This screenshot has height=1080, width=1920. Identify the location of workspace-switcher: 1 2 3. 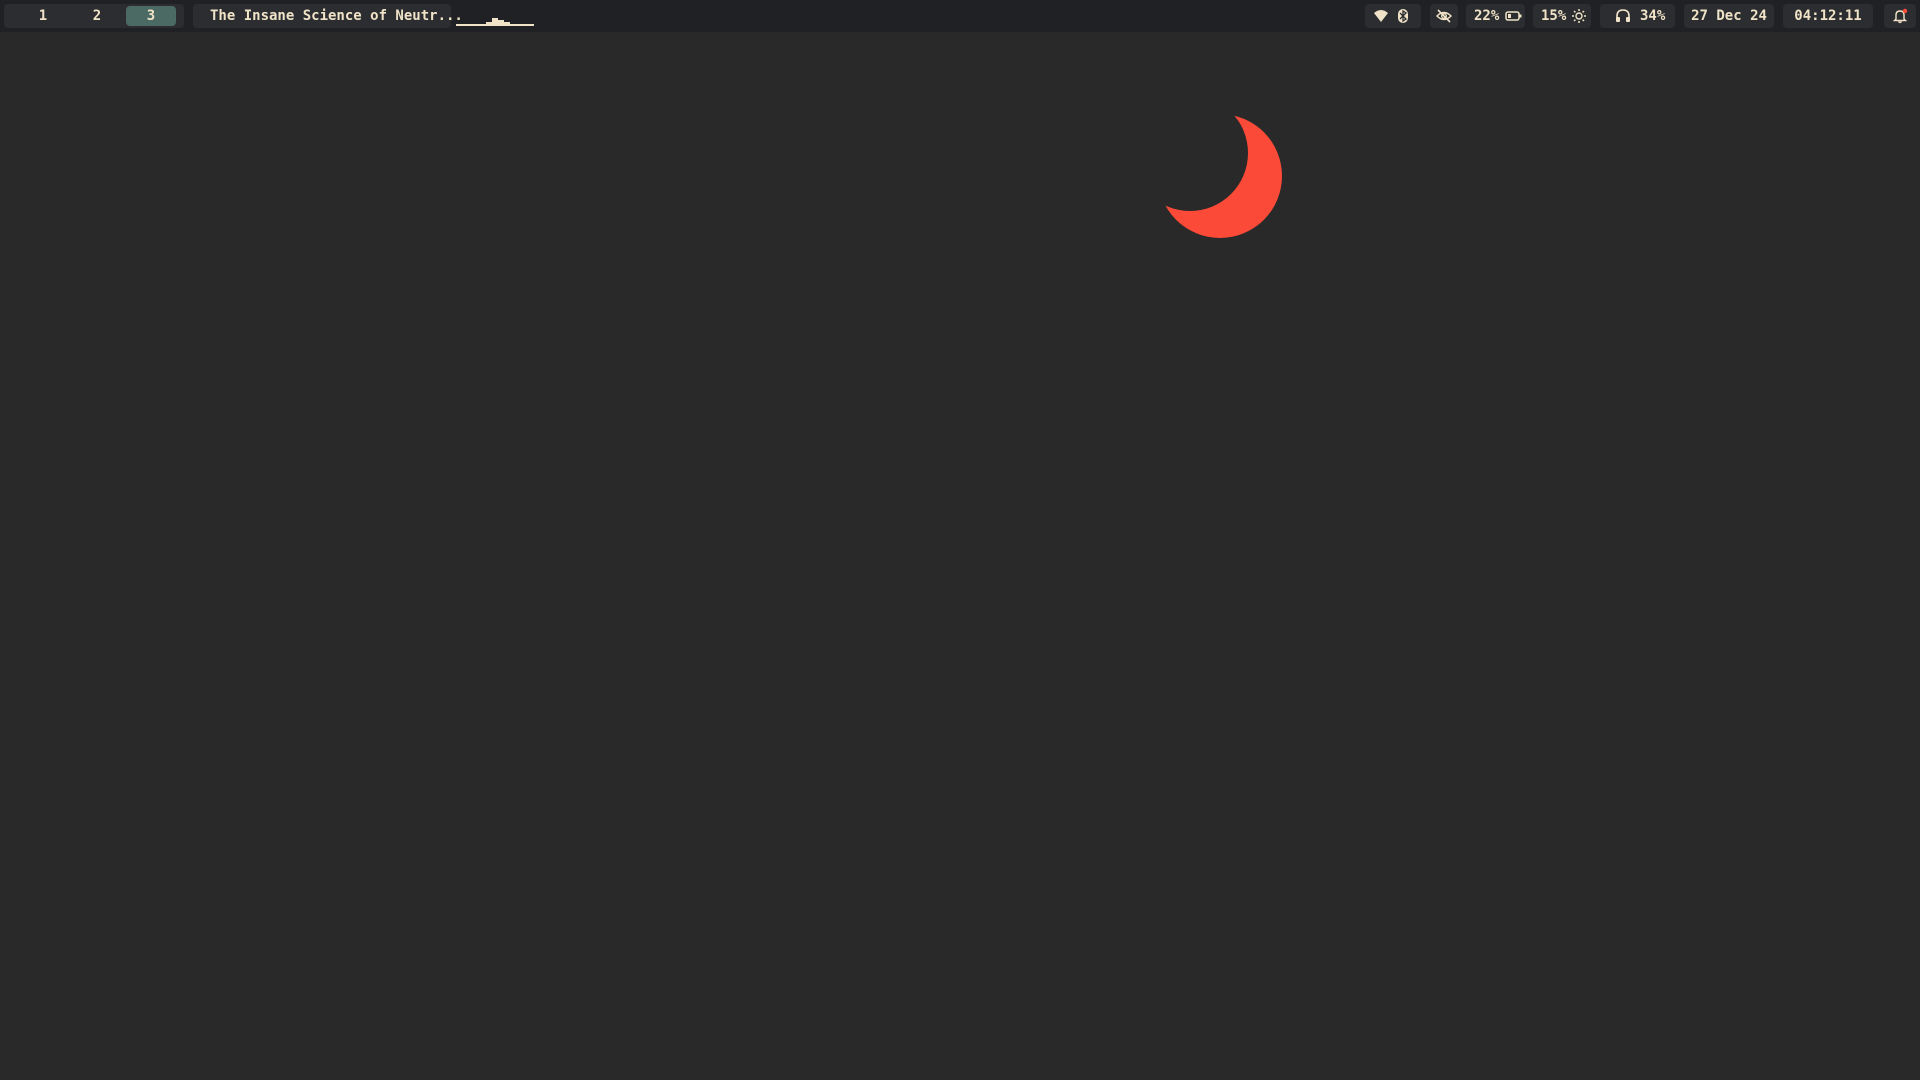
(94, 16).